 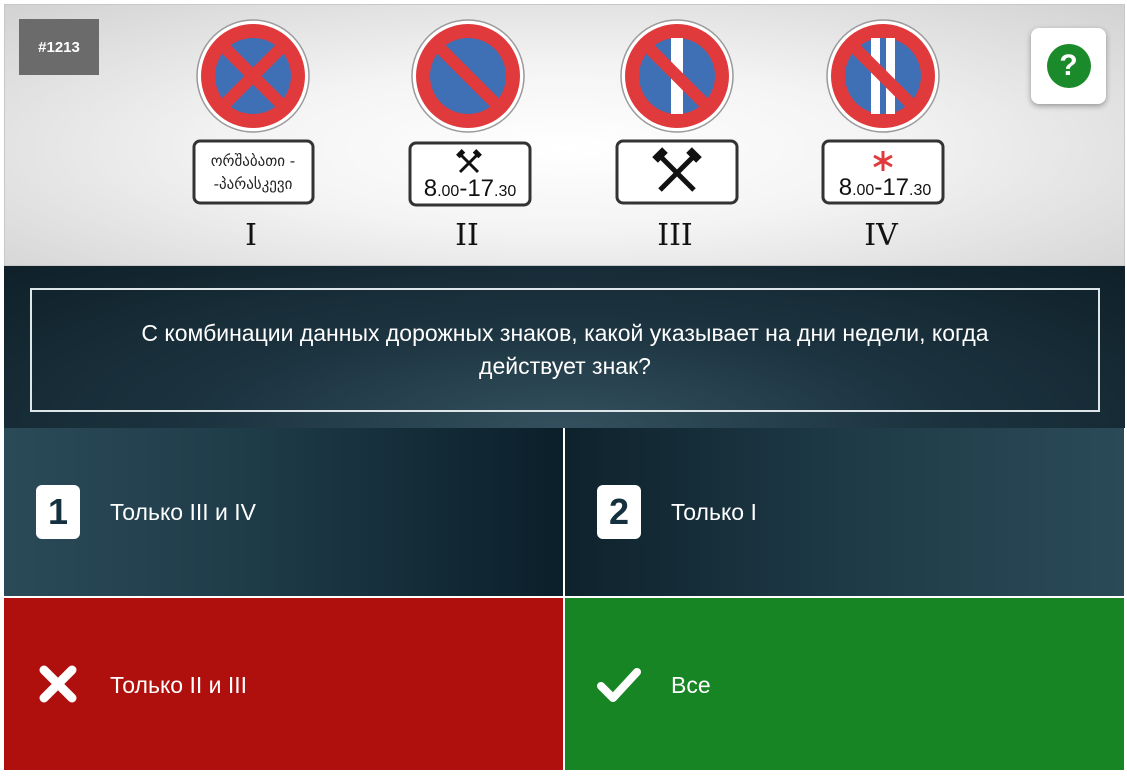 I want to click on plate-4-time-small1: .00, so click(x=863, y=190).